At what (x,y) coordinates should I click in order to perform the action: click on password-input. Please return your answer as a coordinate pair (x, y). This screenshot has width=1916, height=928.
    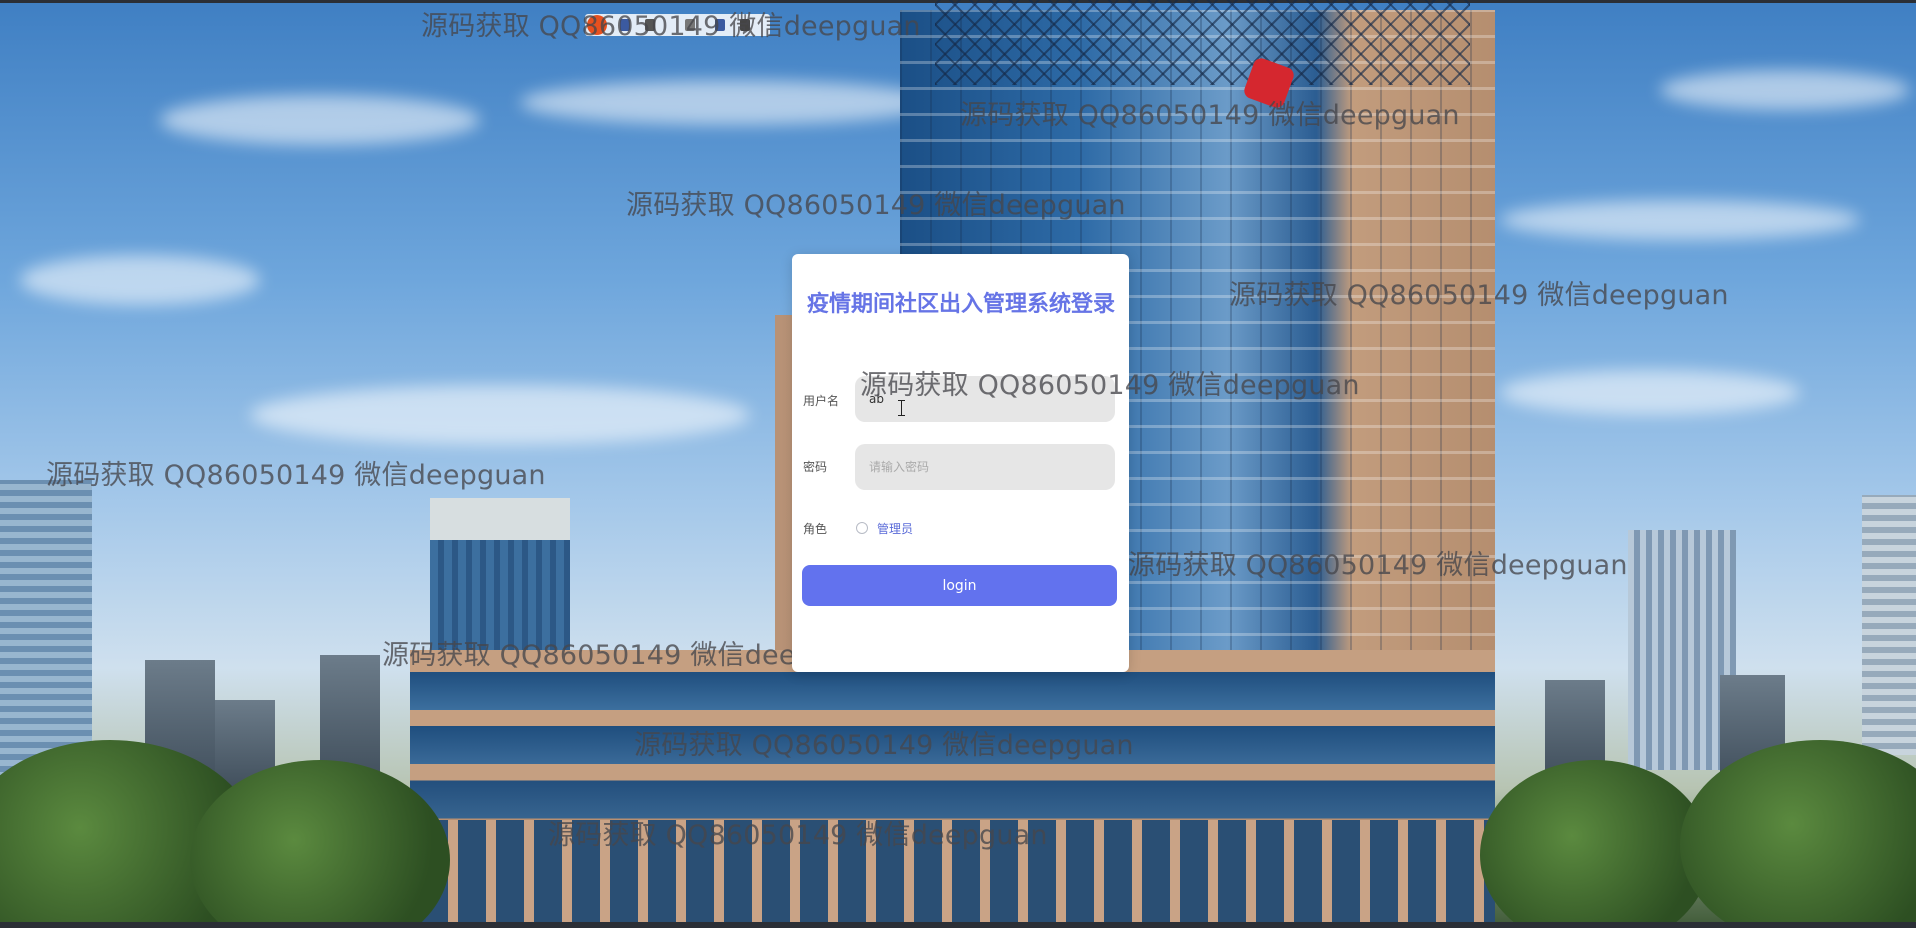
    Looking at the image, I should click on (985, 467).